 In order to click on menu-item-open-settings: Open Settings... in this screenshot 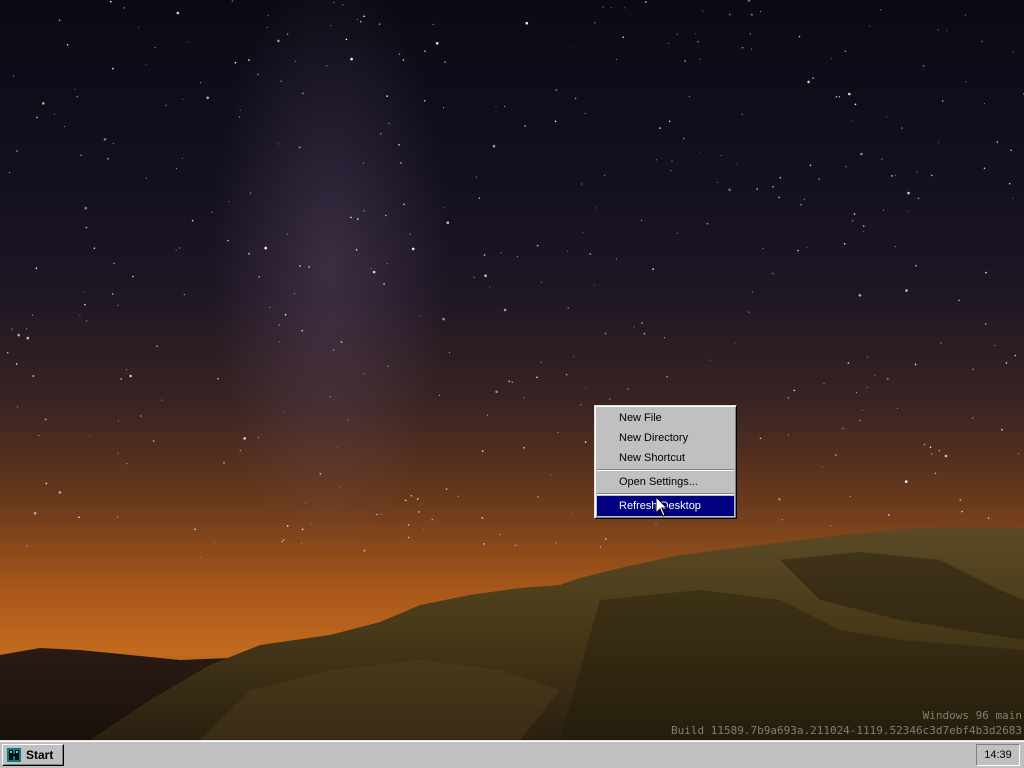, I will do `click(665, 482)`.